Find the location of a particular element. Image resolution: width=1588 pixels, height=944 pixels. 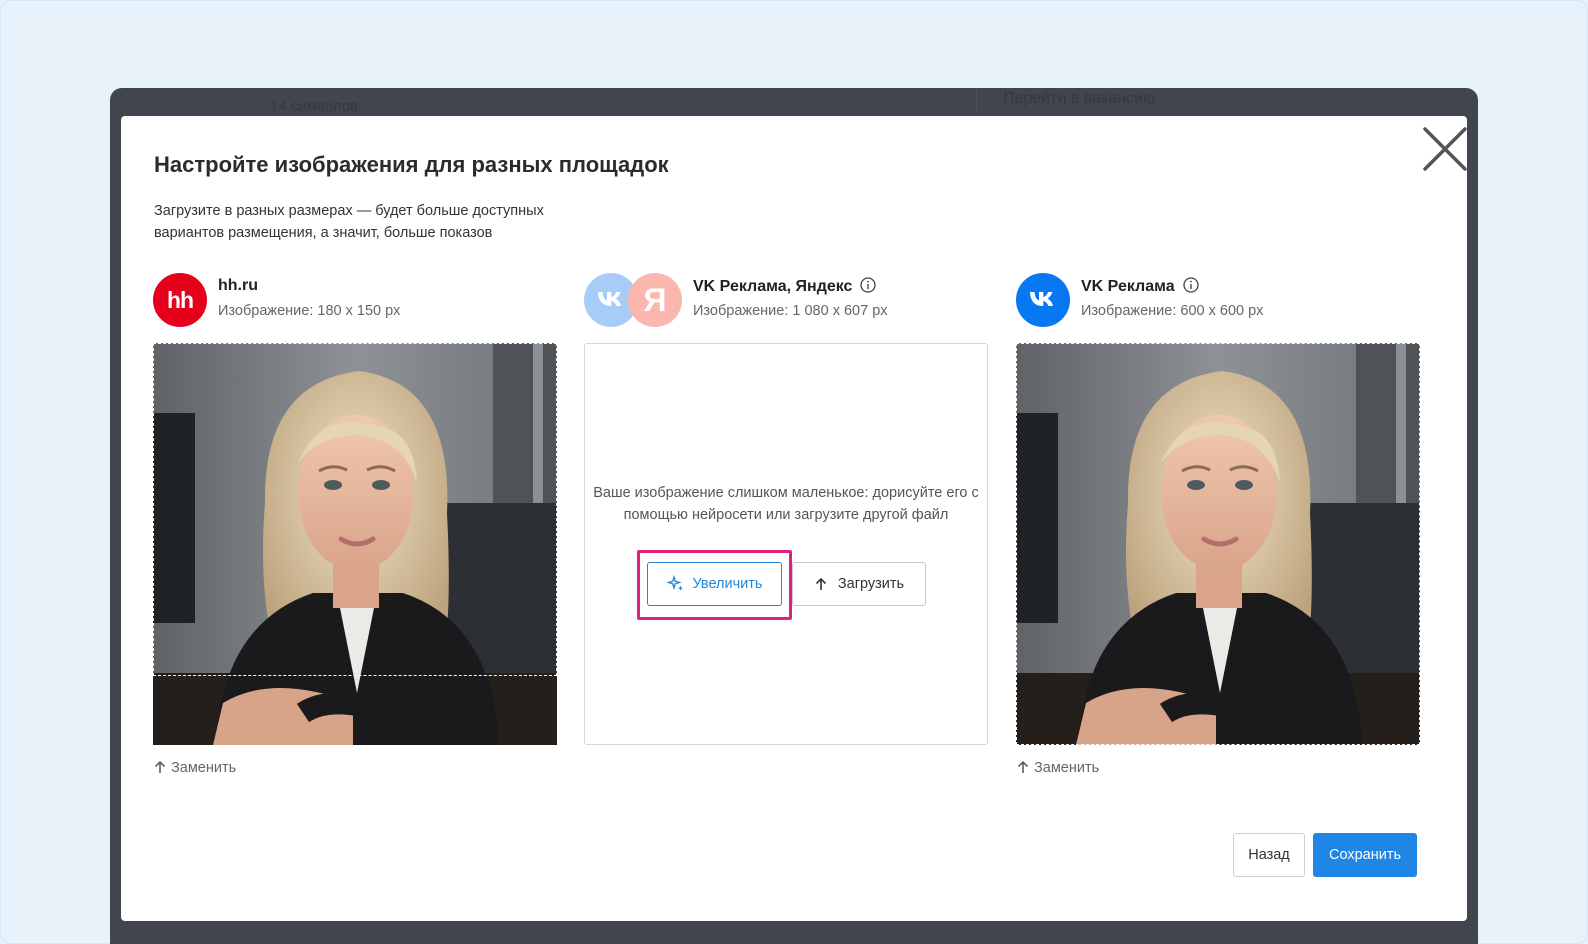

close-icon is located at coordinates (1445, 149).